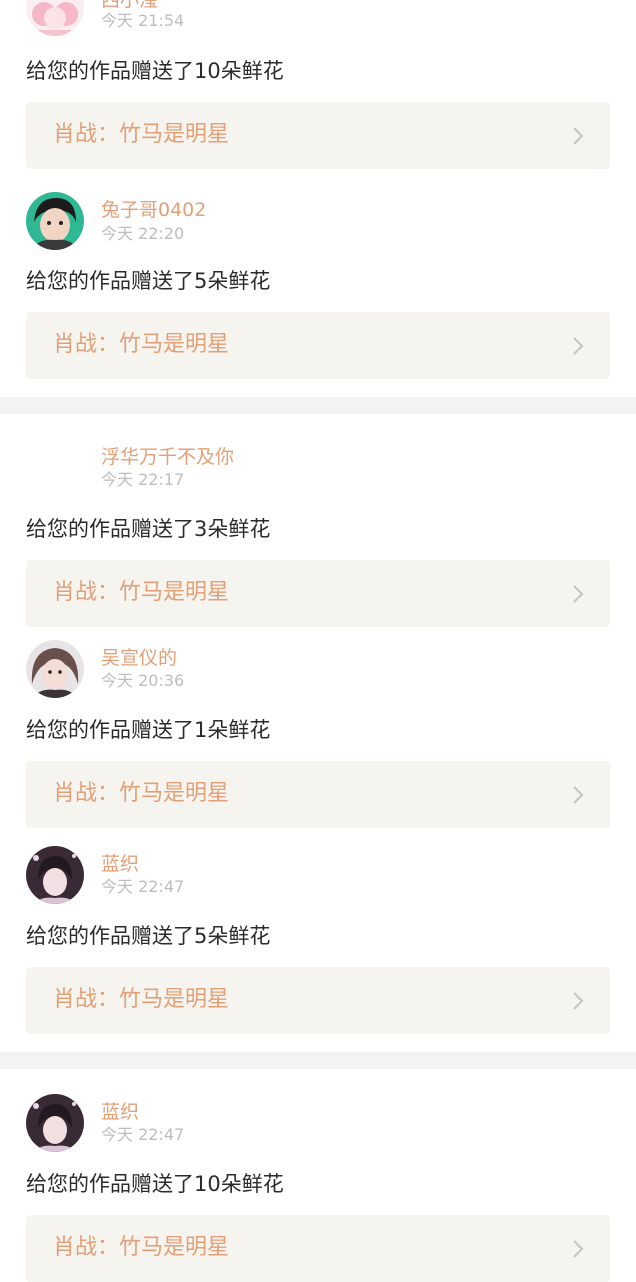 Image resolution: width=636 pixels, height=1282 pixels. Describe the element at coordinates (143, 479) in the screenshot. I see `timestamp: 今天 22:17` at that location.